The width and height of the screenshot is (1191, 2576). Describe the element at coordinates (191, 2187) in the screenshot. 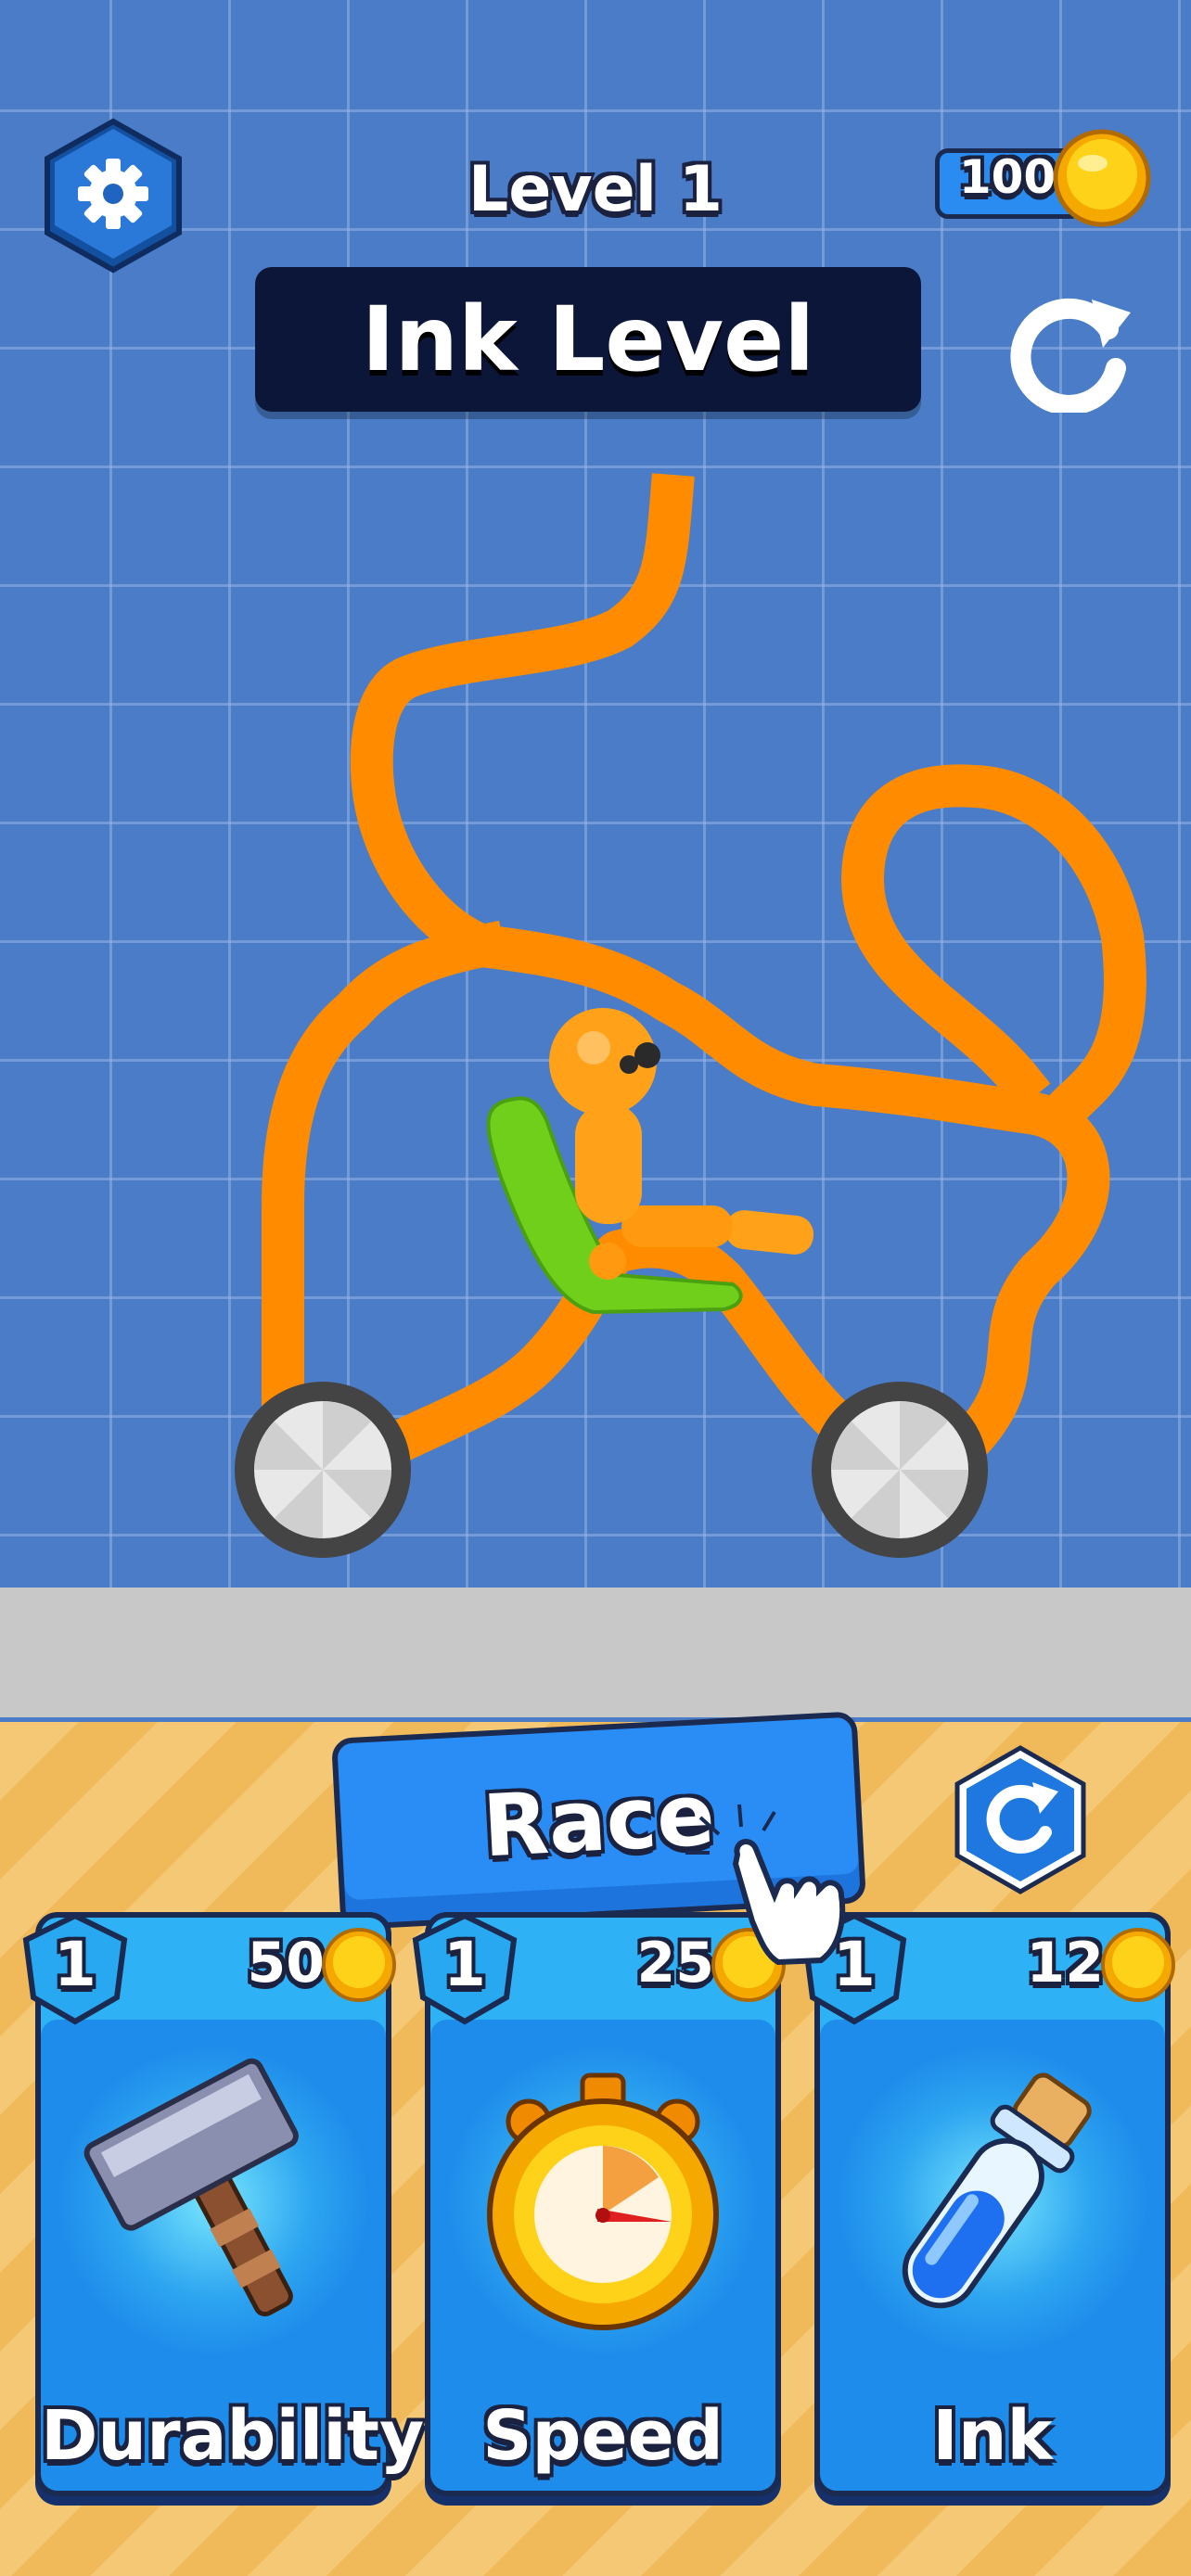

I see `hammer-icon` at that location.